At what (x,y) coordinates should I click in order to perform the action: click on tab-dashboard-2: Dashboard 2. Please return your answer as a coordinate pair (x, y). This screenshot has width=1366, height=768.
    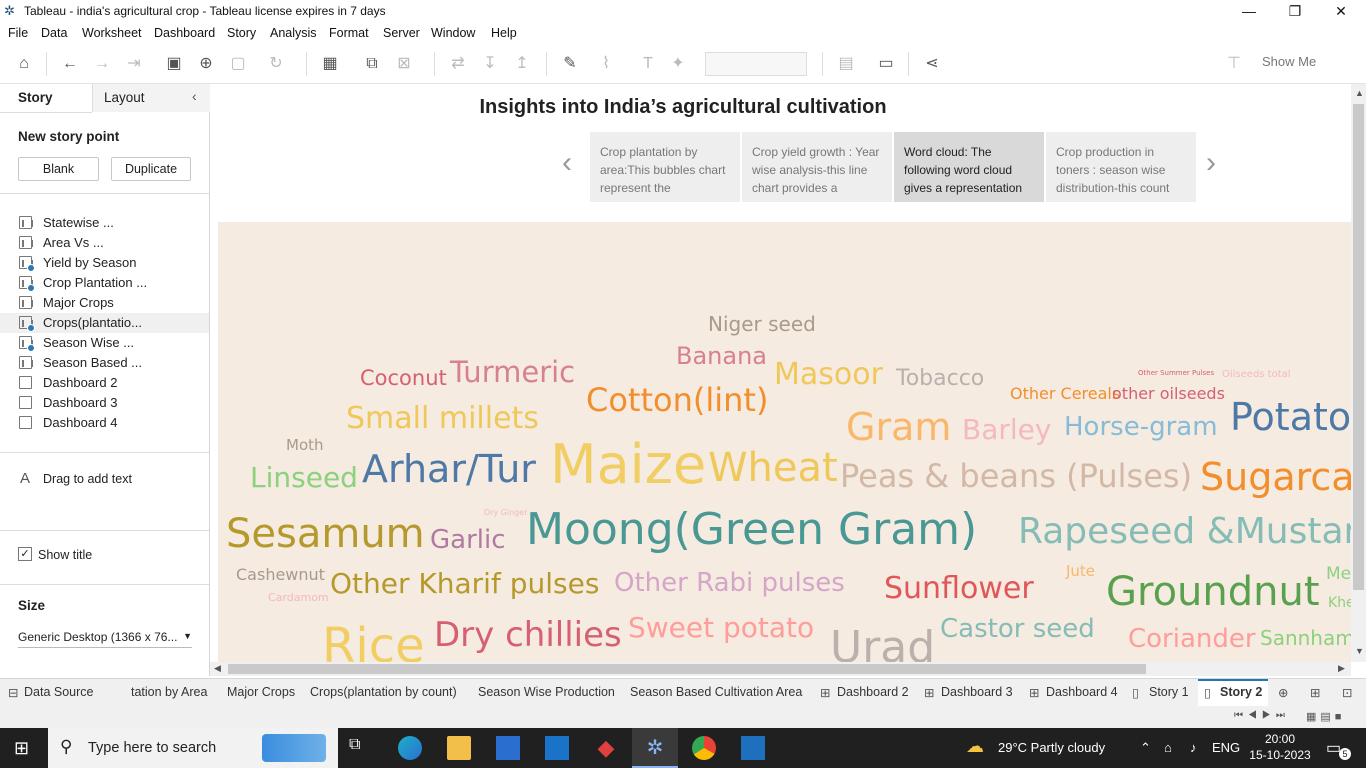
    Looking at the image, I should click on (873, 692).